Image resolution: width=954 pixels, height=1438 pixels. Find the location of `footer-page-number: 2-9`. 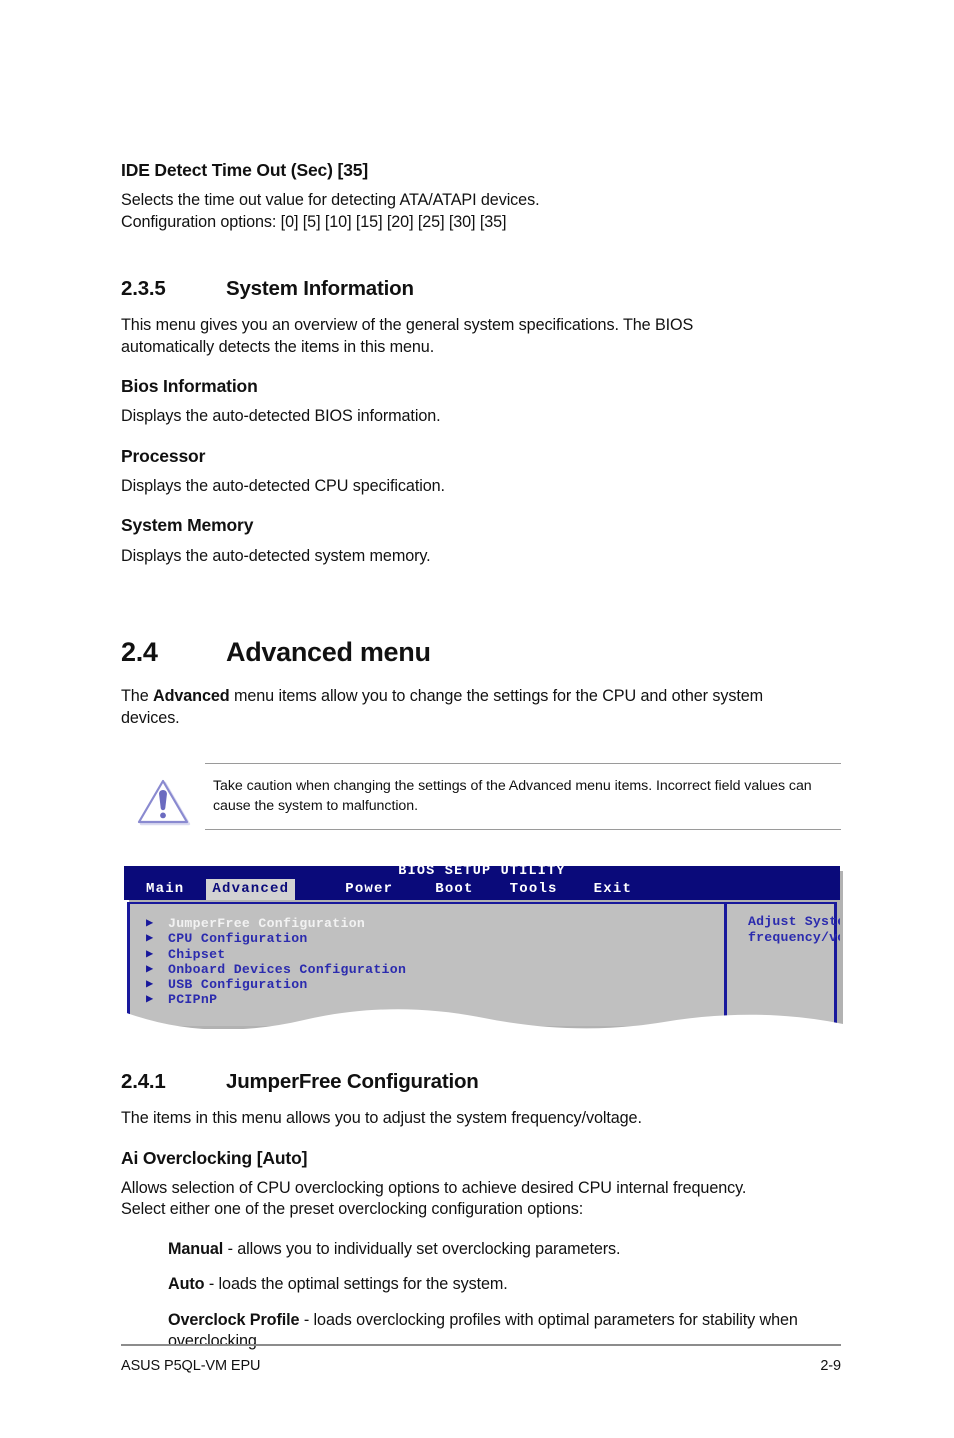

footer-page-number: 2-9 is located at coordinates (830, 1366).